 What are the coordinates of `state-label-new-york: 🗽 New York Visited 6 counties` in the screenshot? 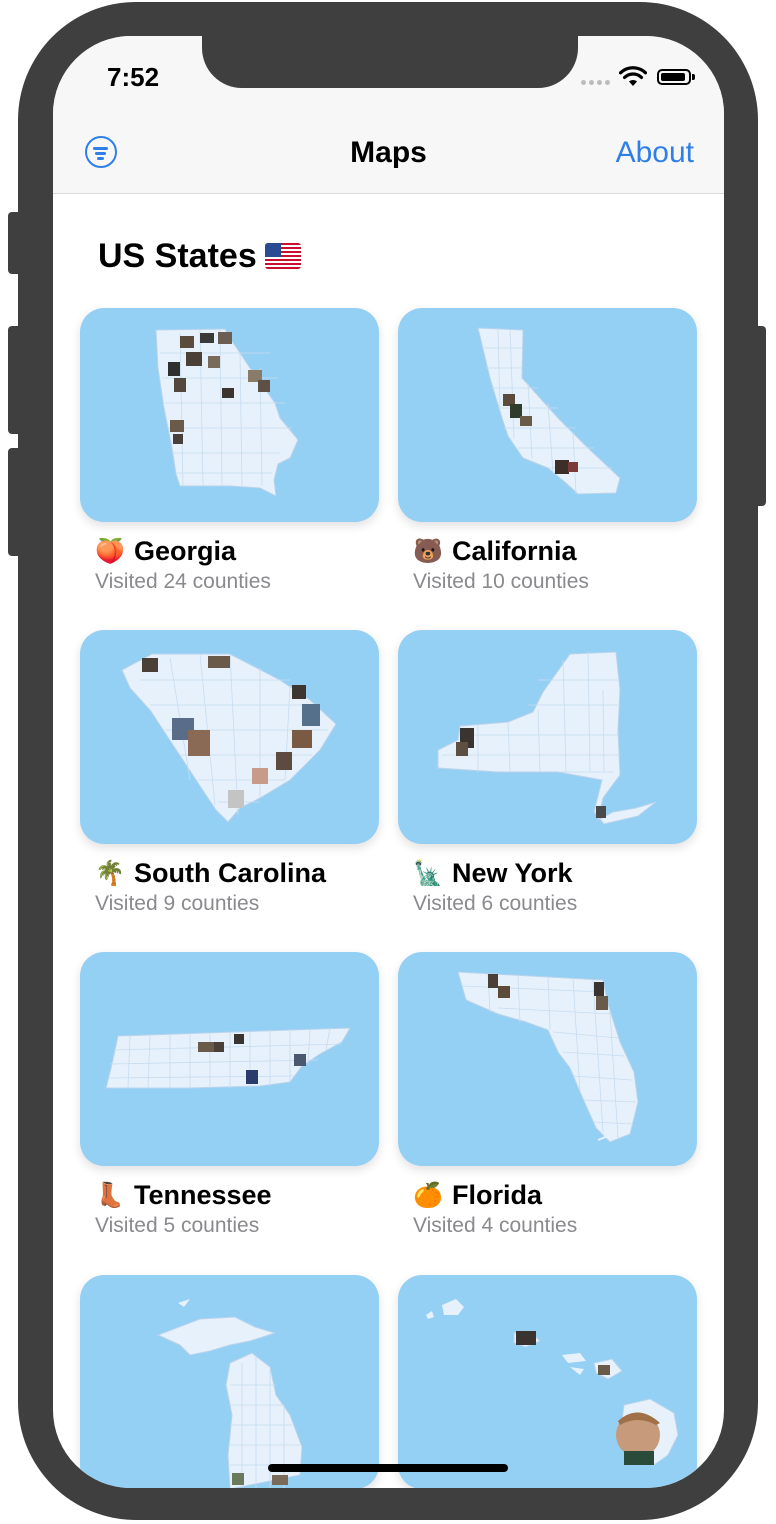 It's located at (563, 887).